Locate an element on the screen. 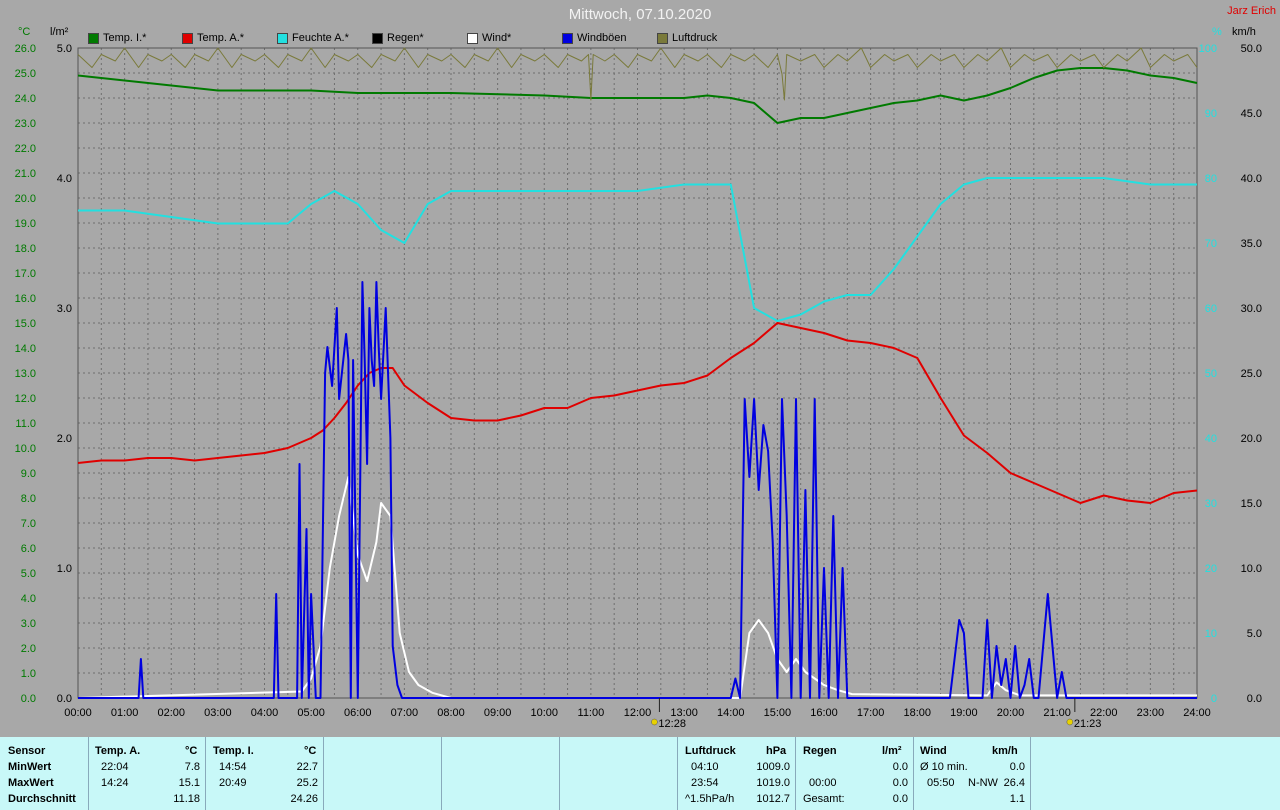  legend-label: Feuchte A.* is located at coordinates (320, 38).